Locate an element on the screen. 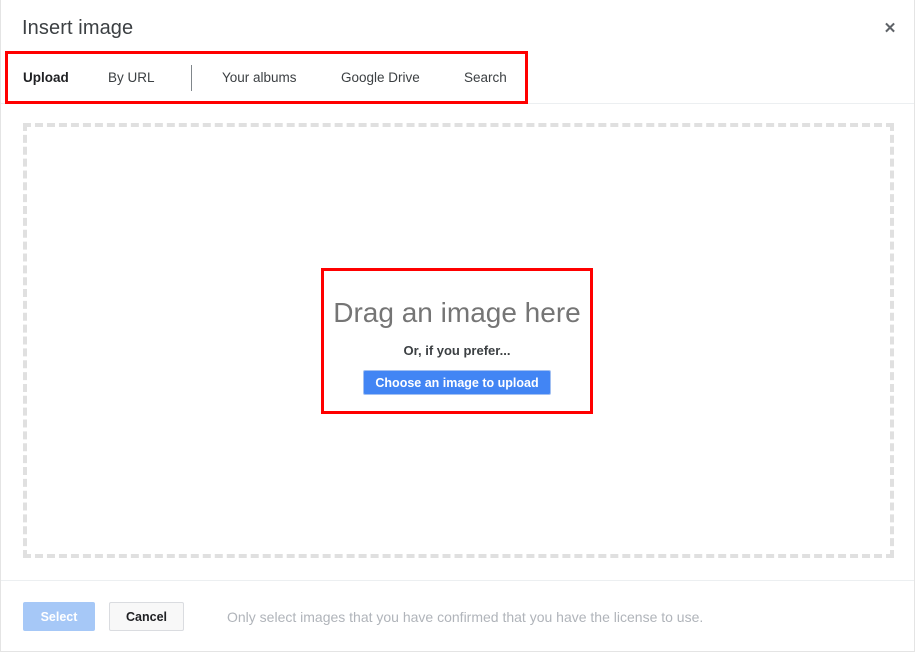 The width and height of the screenshot is (915, 652). drag-image-here-label: Drag an image here is located at coordinates (457, 312).